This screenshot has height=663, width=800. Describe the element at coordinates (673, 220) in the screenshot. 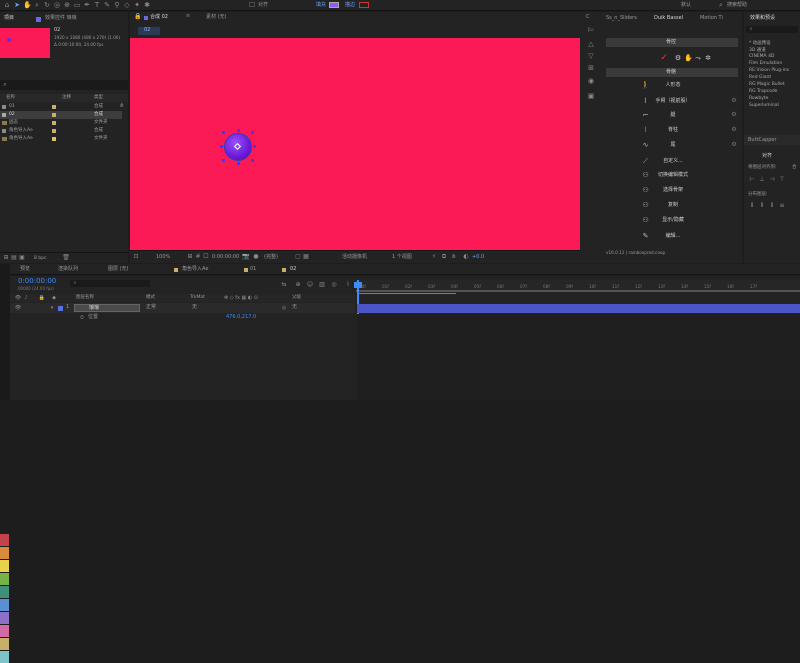

I see `duik-button-visibility: ⚇ 显示/隐藏` at that location.